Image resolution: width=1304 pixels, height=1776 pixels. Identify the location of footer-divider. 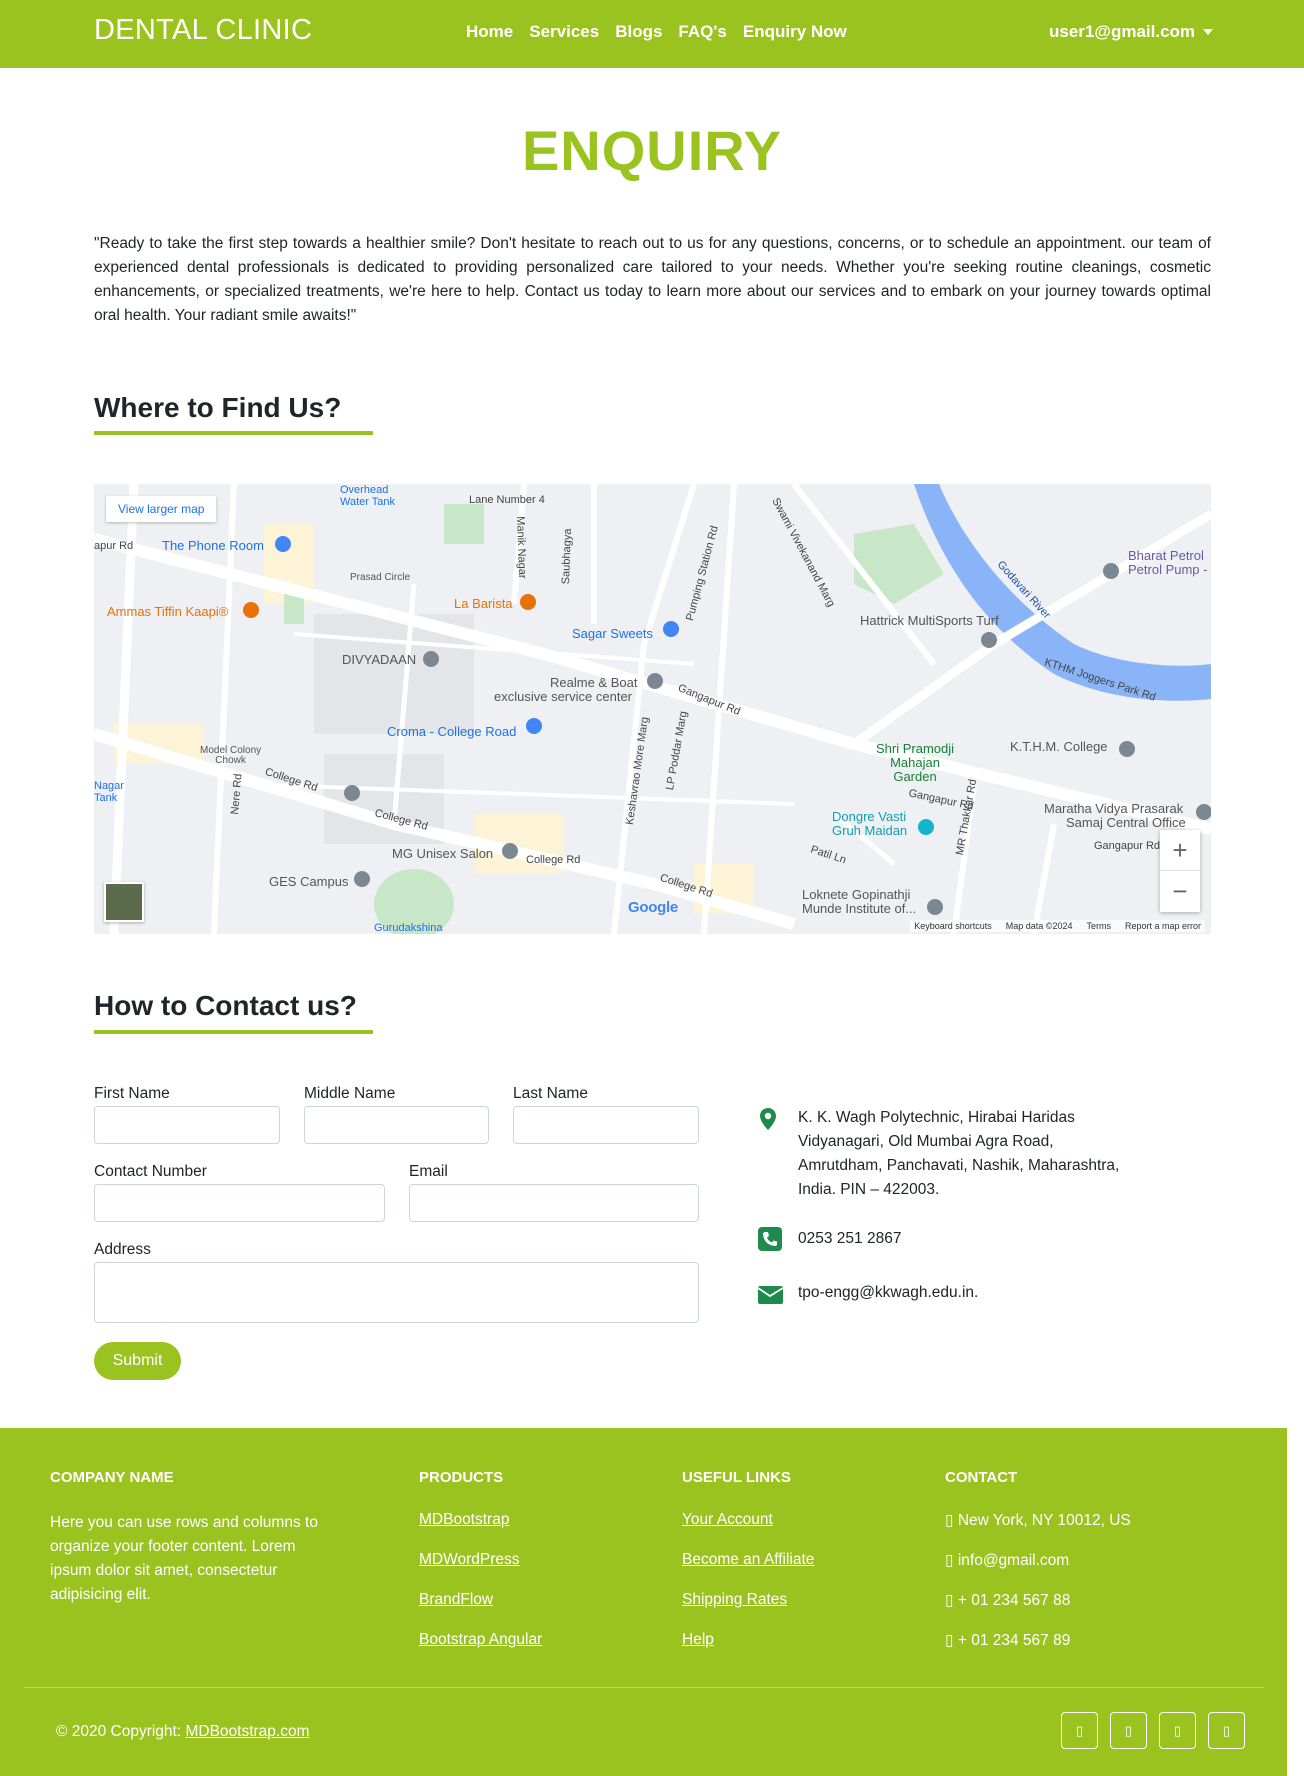
(644, 1687).